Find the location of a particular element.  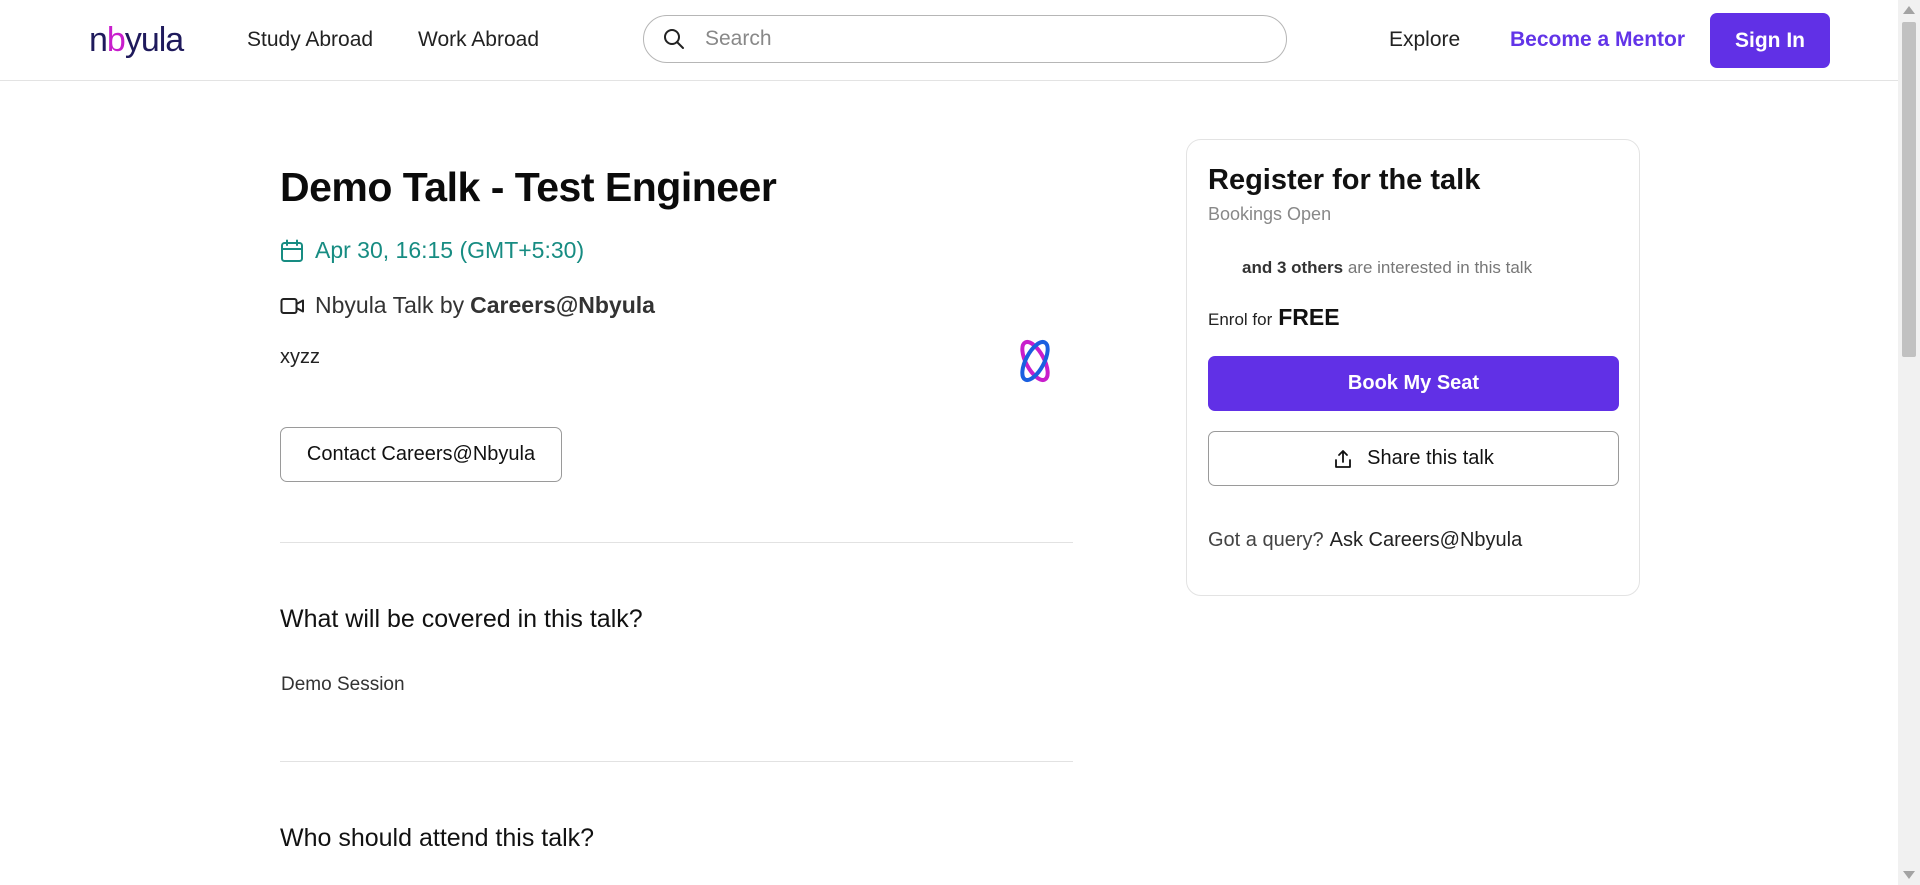

enrol-prefix: Enrol for is located at coordinates (1240, 319).